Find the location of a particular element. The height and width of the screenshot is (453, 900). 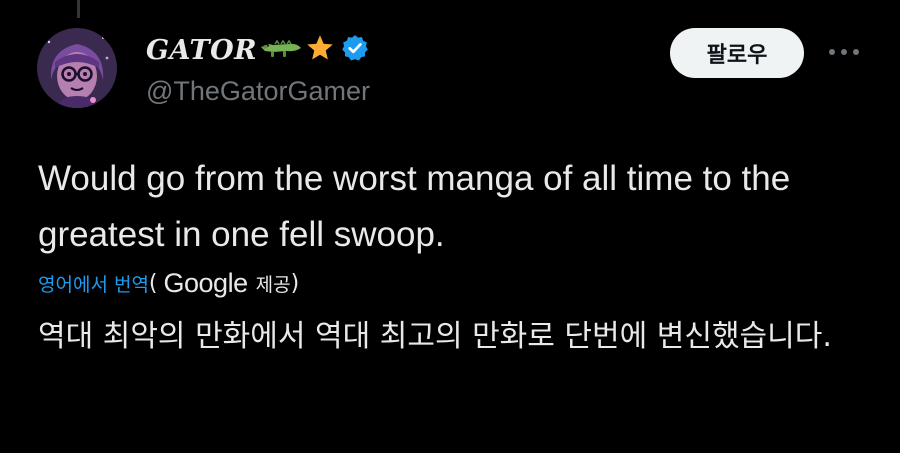

follow-button: 팔로우 is located at coordinates (737, 53).